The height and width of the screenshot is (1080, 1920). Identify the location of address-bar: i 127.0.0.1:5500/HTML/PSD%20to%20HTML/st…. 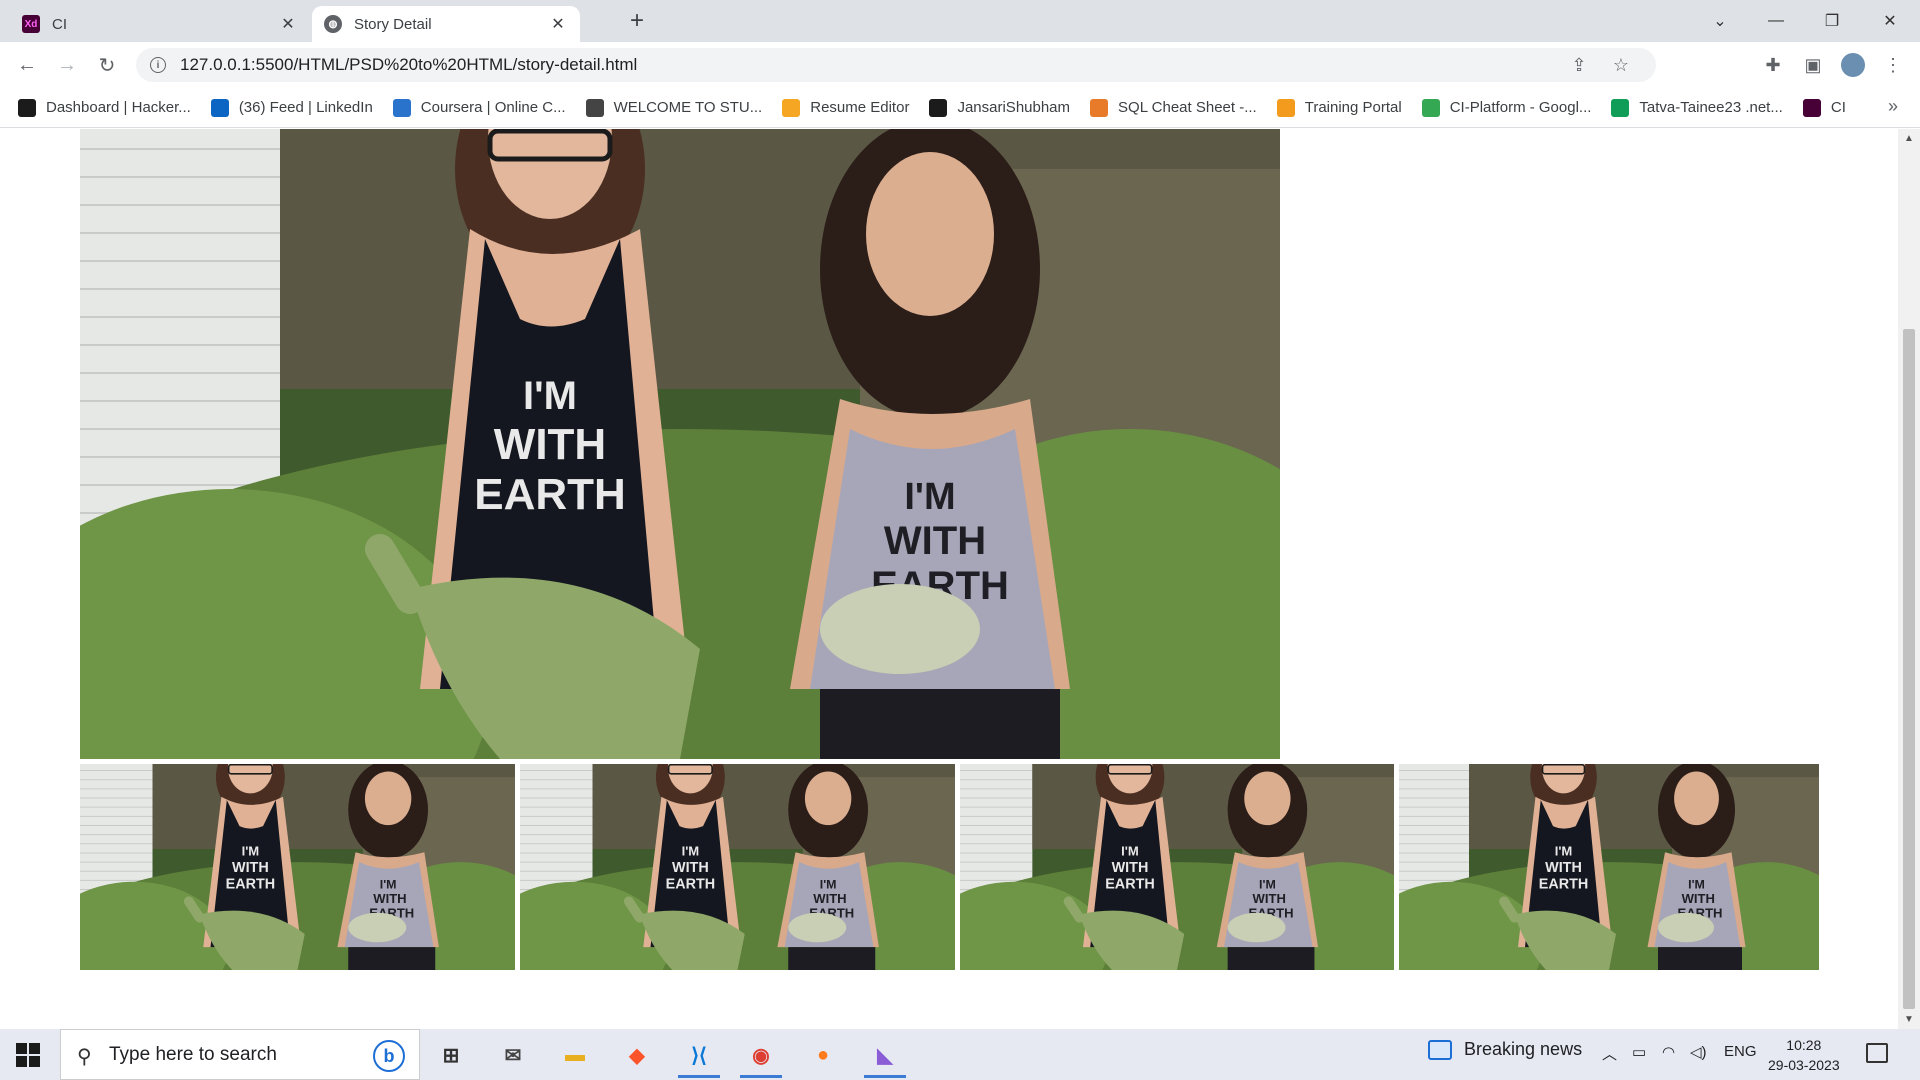
(896, 65).